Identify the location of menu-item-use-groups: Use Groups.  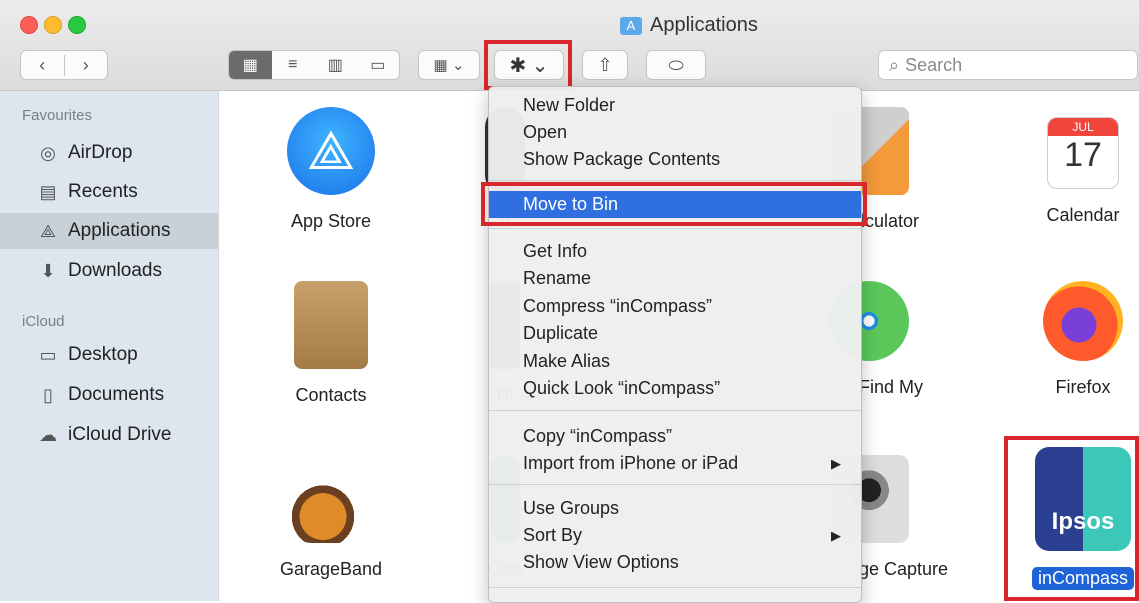
(675, 508).